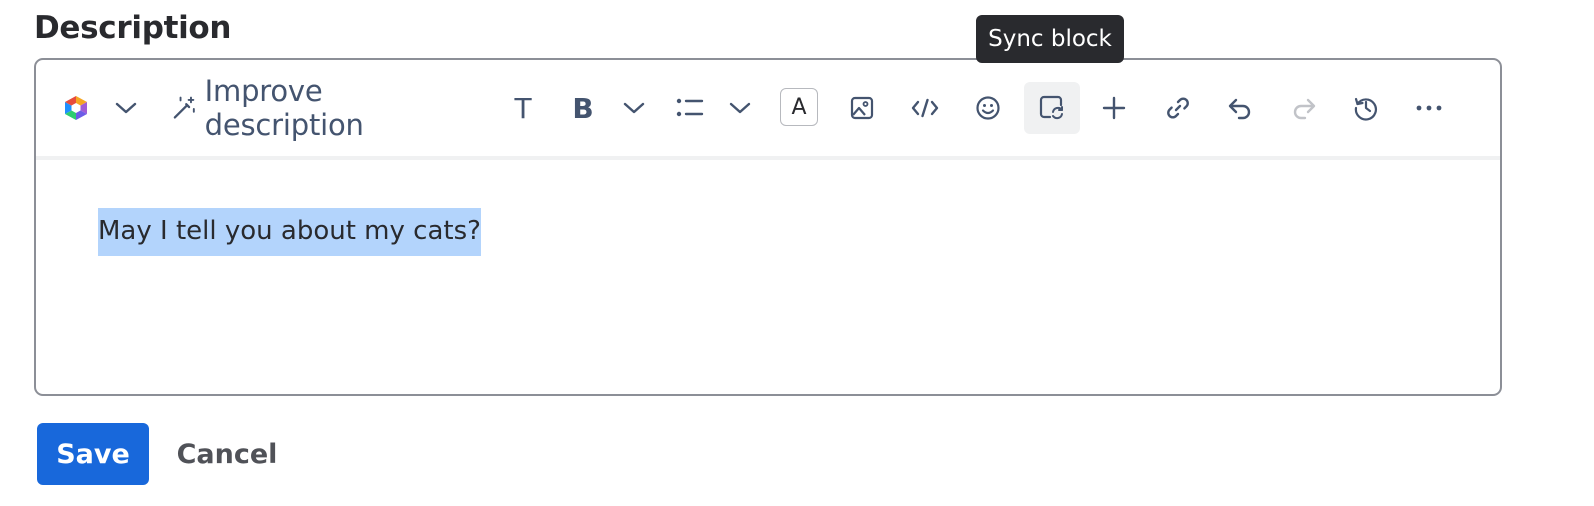 This screenshot has width=1594, height=506. I want to click on improve-description-label: Improve description, so click(284, 108).